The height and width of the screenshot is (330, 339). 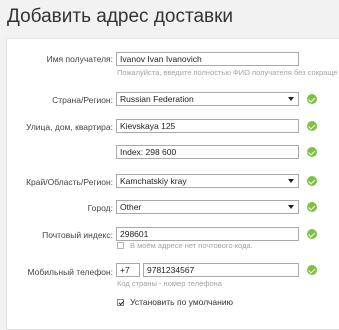 What do you see at coordinates (153, 181) in the screenshot?
I see `region-select-value: Kamchatskiy kray` at bounding box center [153, 181].